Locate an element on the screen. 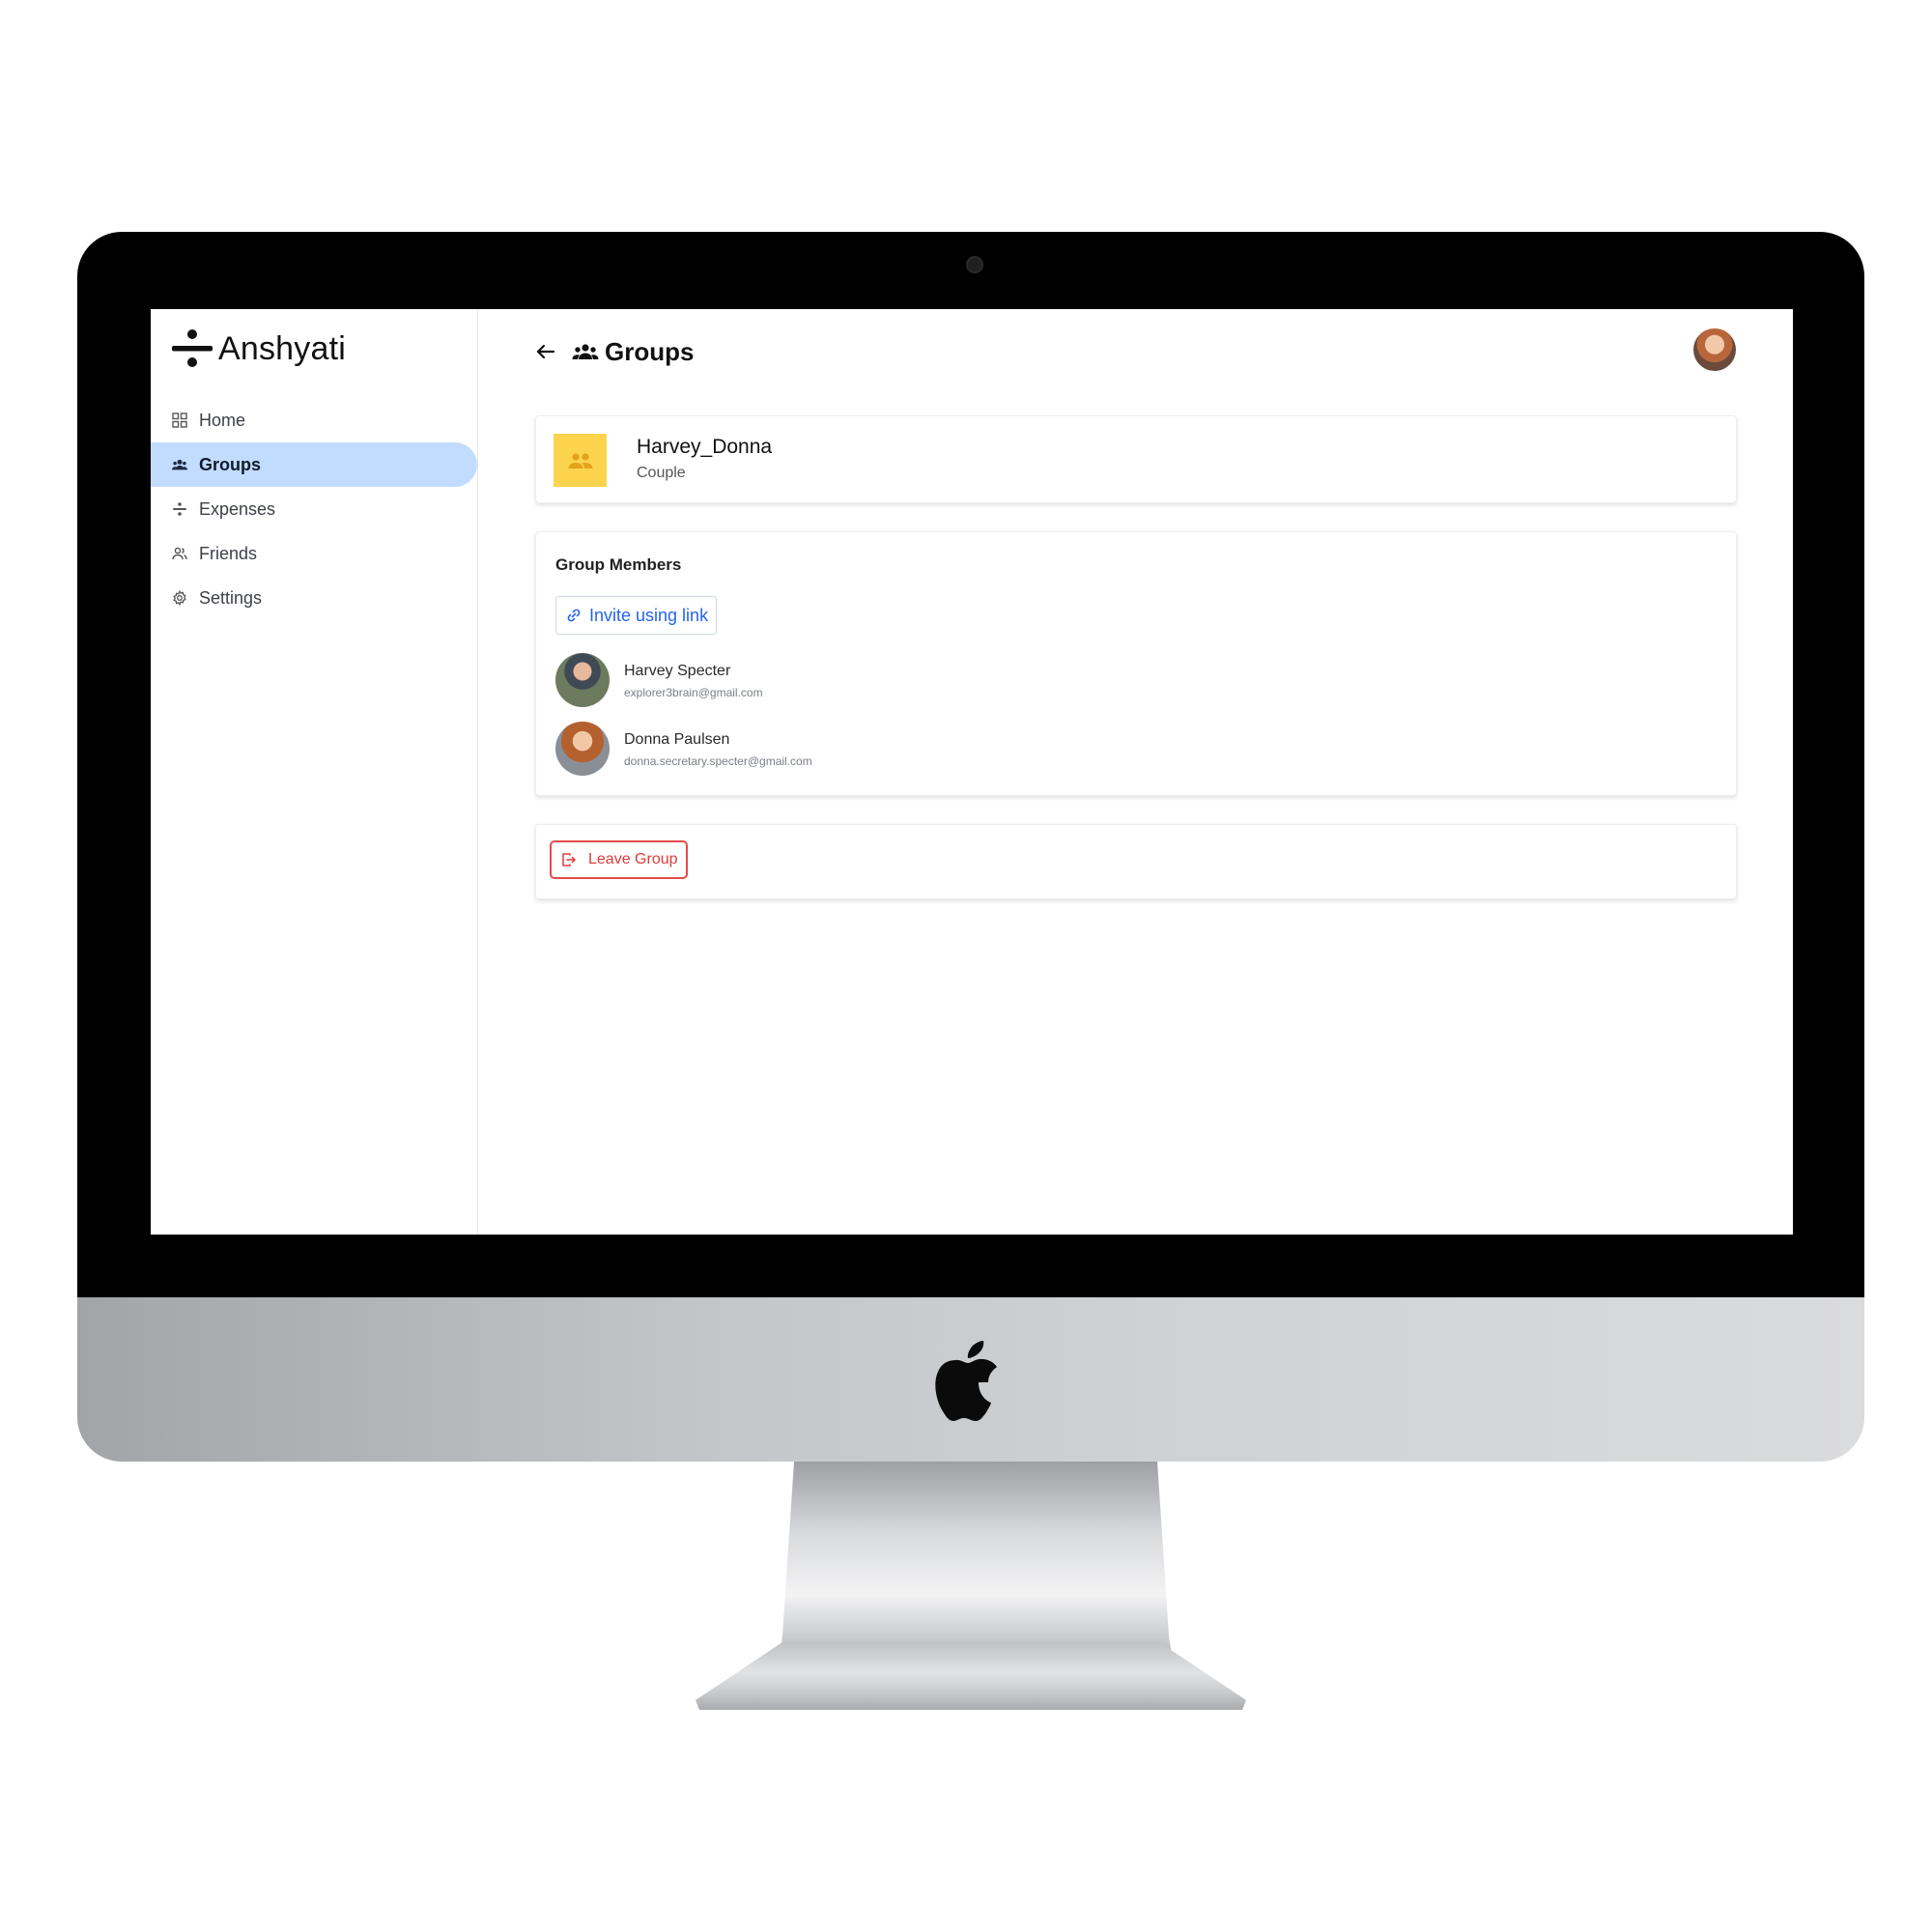 The height and width of the screenshot is (1932, 1932). leave-group-button: Leave Group is located at coordinates (619, 859).